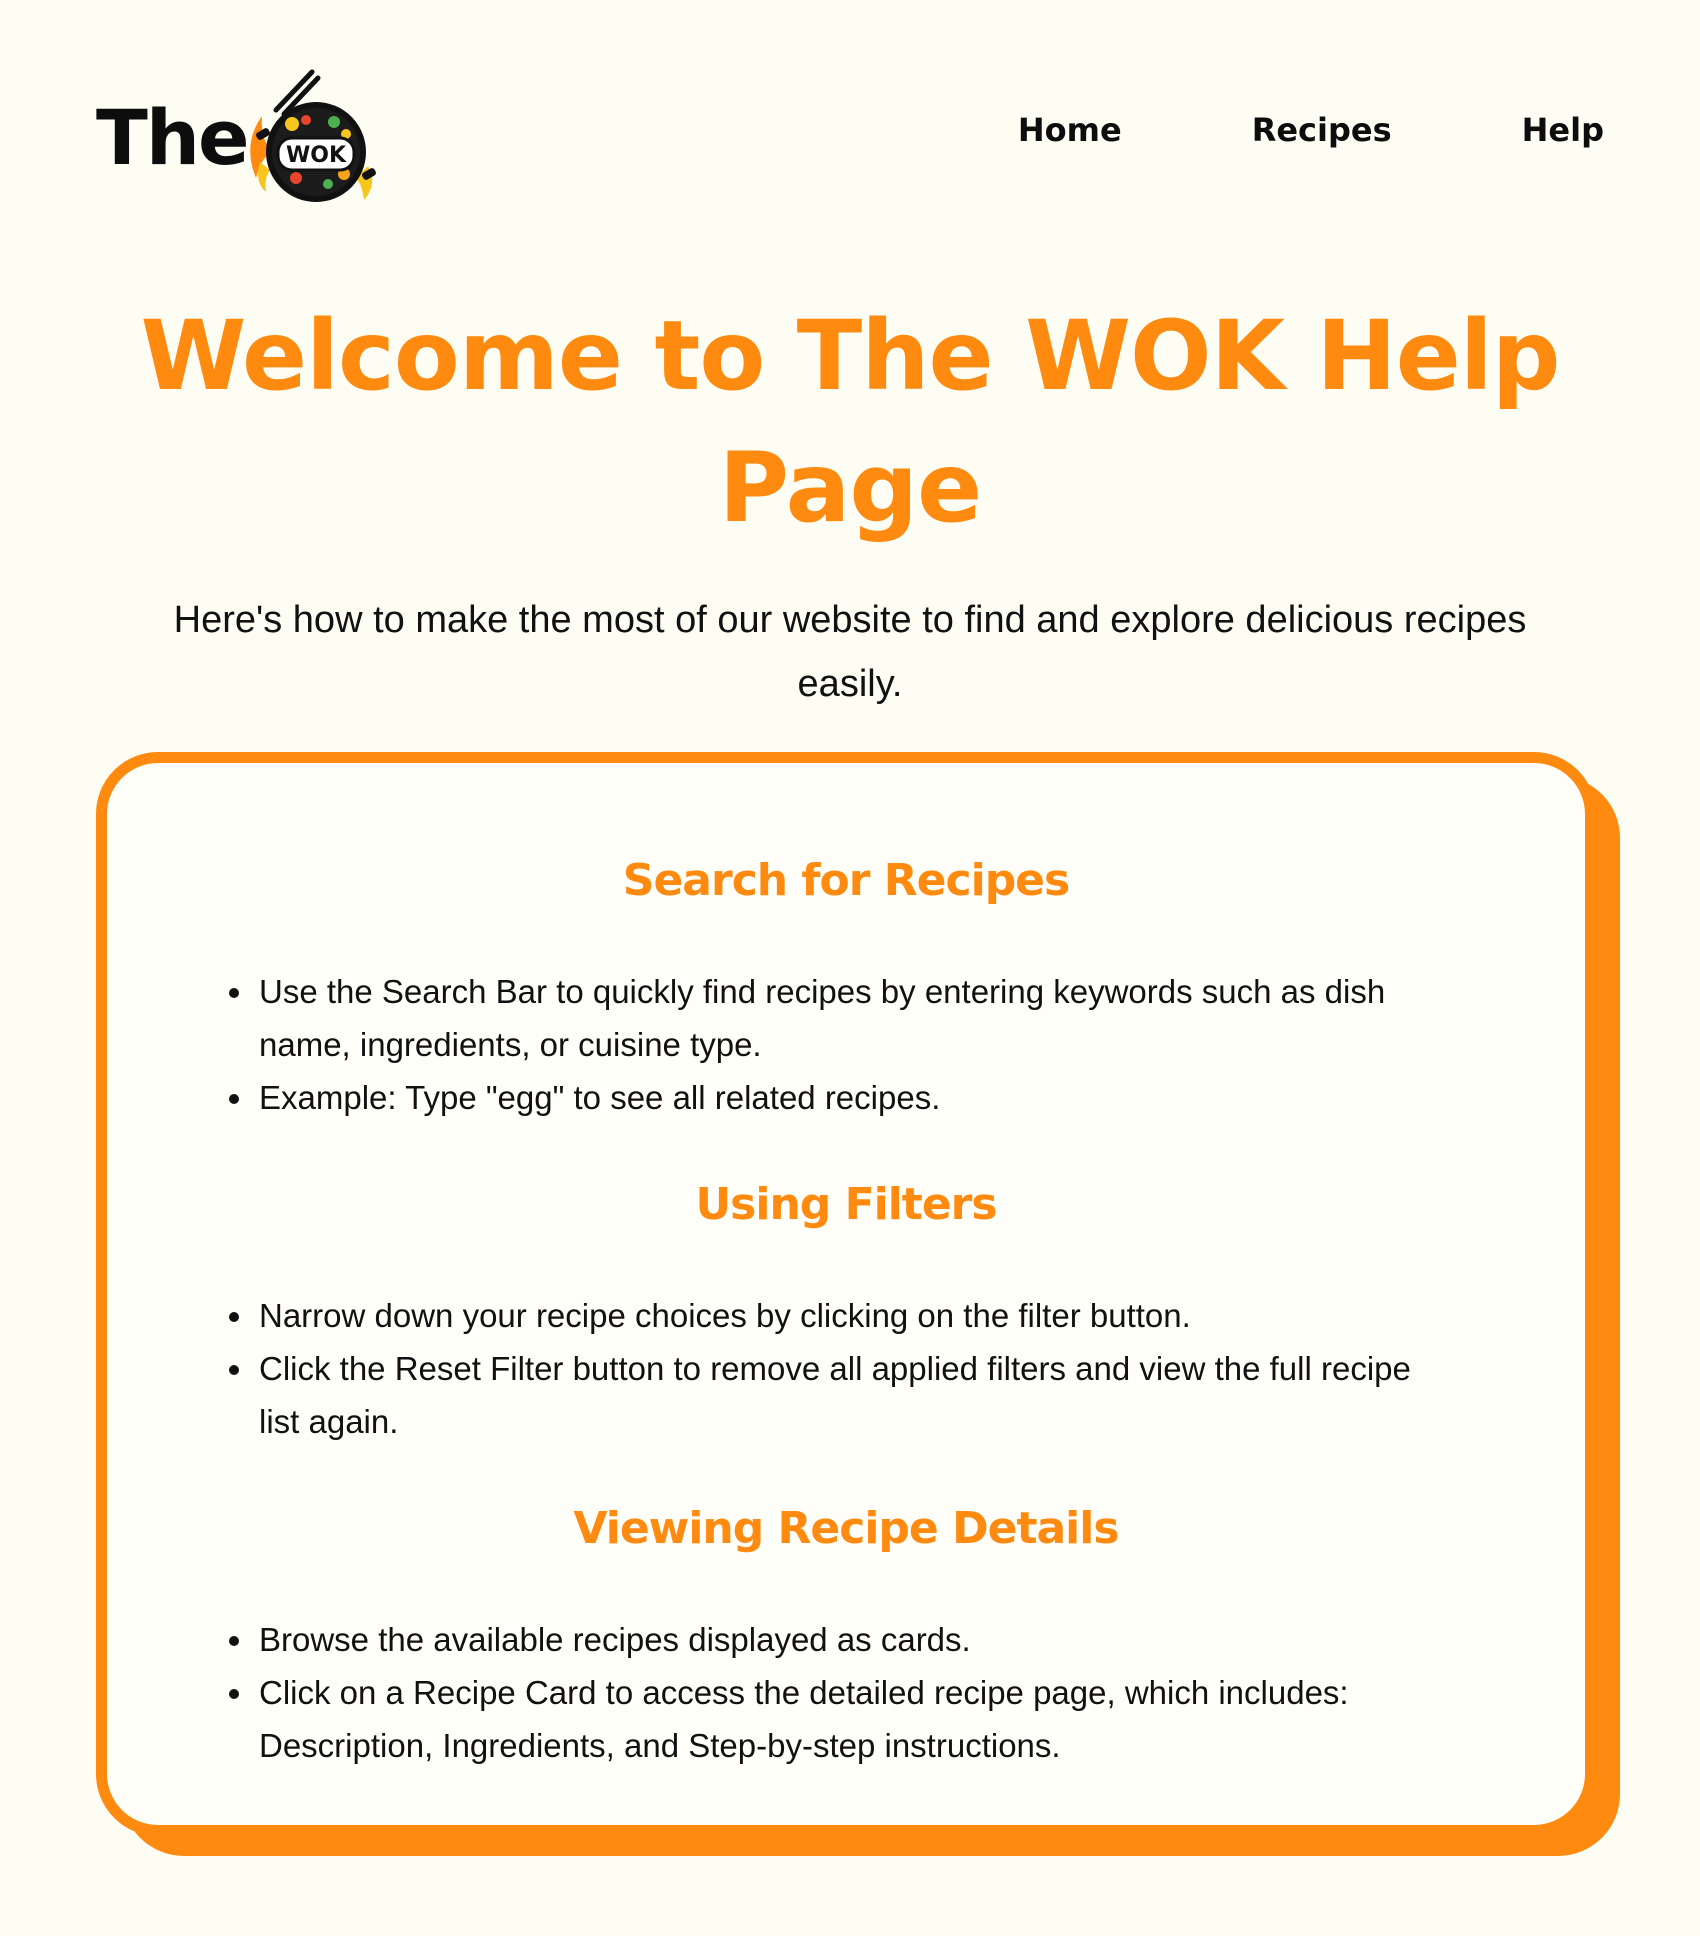  Describe the element at coordinates (850, 356) in the screenshot. I see `page-title-line1: Welcome to The WOK Help` at that location.